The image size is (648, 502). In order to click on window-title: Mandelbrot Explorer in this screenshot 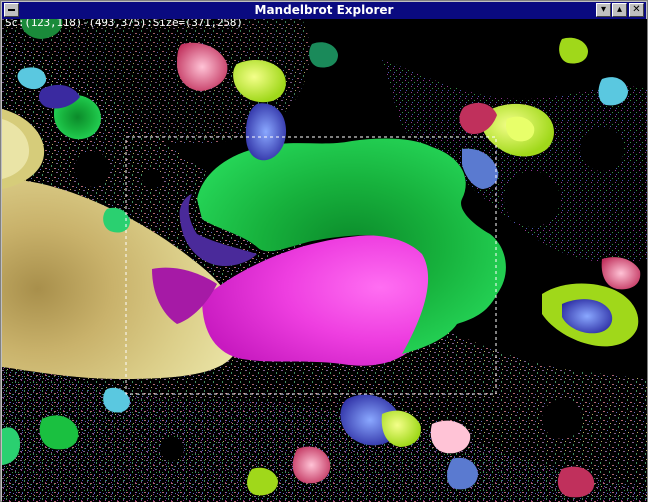, I will do `click(324, 10)`.